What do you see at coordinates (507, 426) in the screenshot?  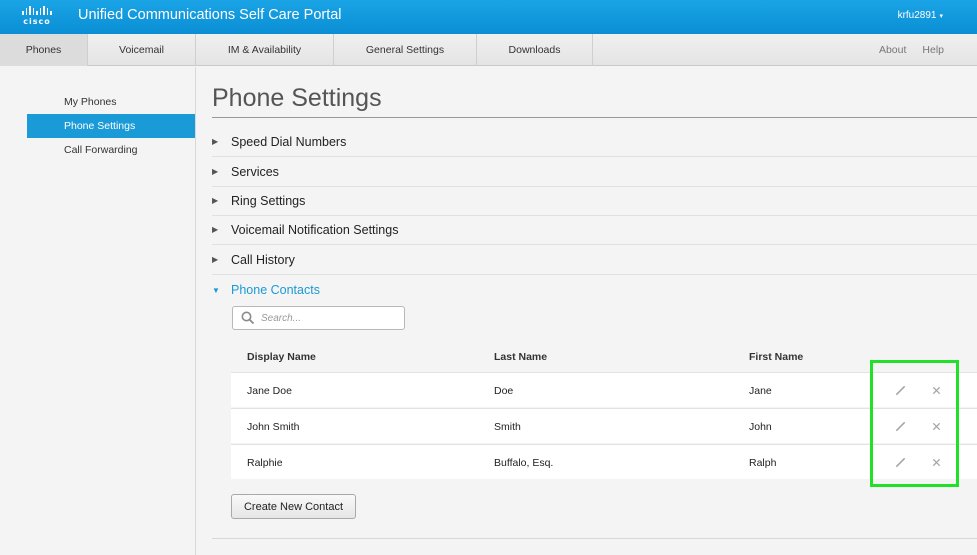 I see `cell-last-name: Smith` at bounding box center [507, 426].